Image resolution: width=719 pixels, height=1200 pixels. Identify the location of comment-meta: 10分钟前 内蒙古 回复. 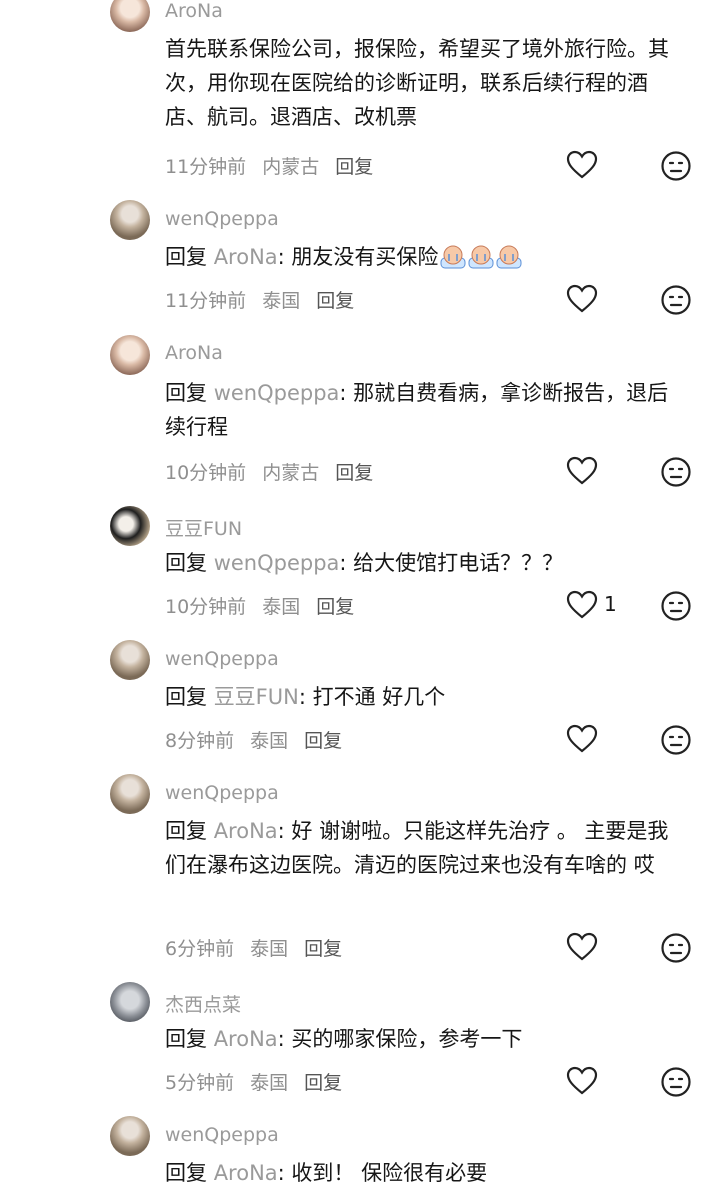
(277, 471).